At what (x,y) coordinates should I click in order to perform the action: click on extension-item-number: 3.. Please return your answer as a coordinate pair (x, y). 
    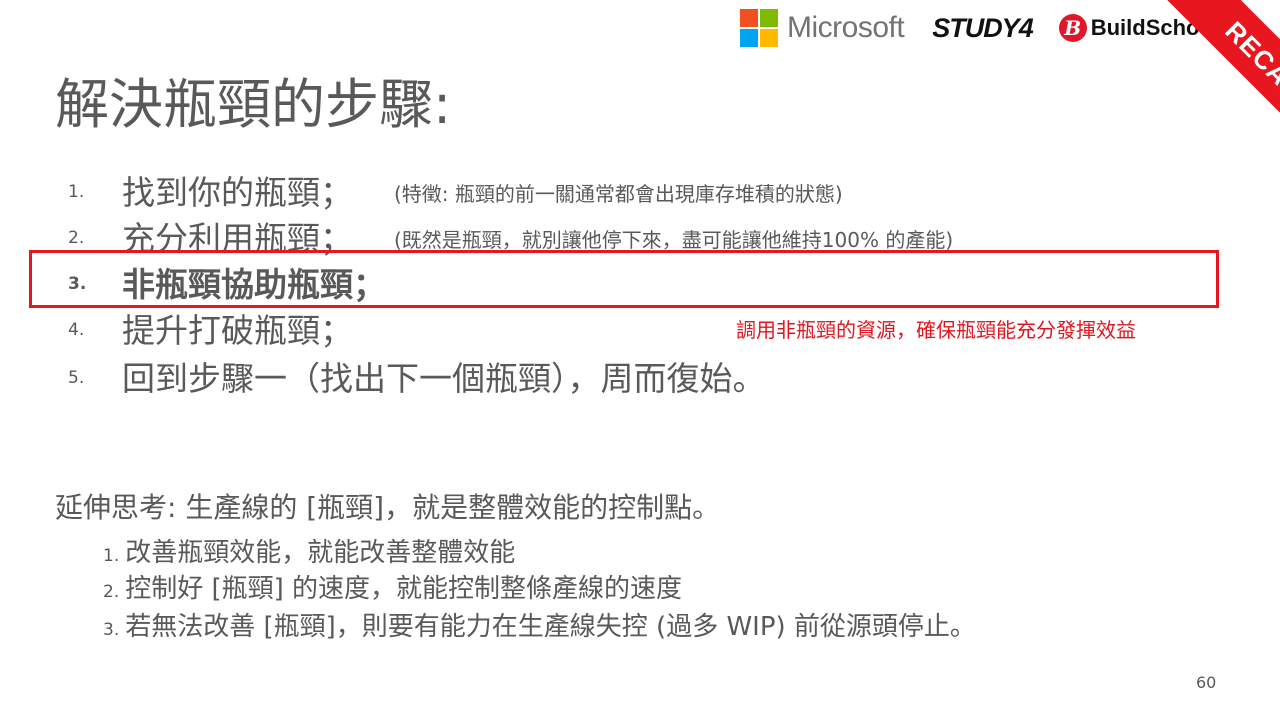
    Looking at the image, I should click on (111, 630).